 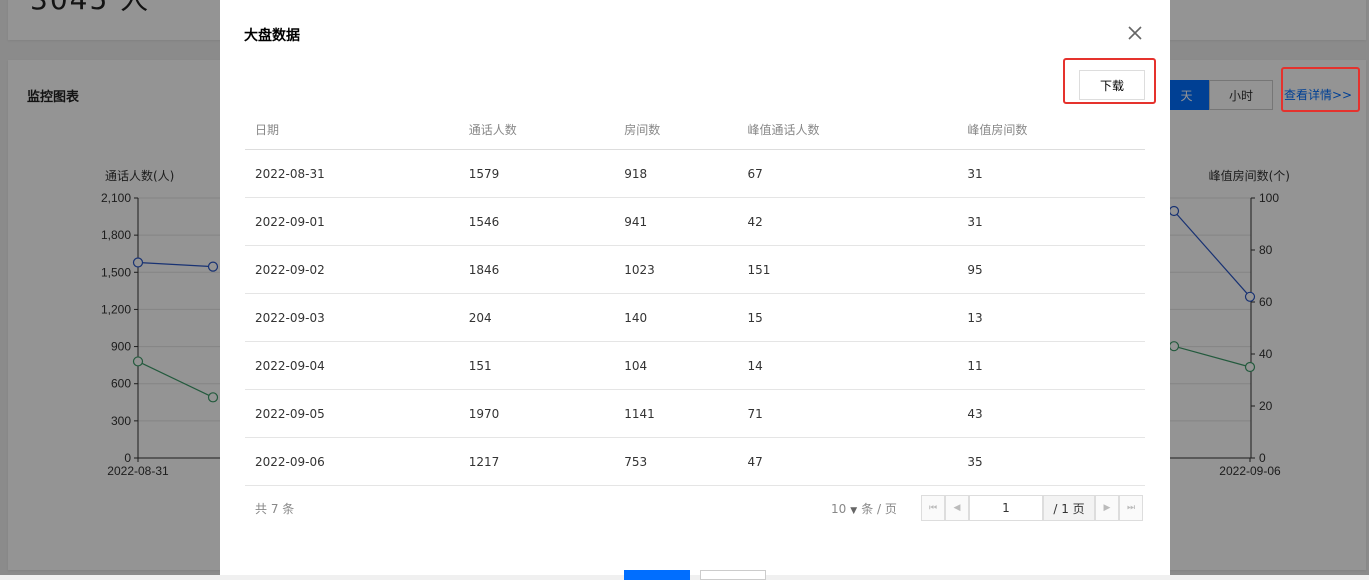 I want to click on prev-page-icon: ◀, so click(x=957, y=508).